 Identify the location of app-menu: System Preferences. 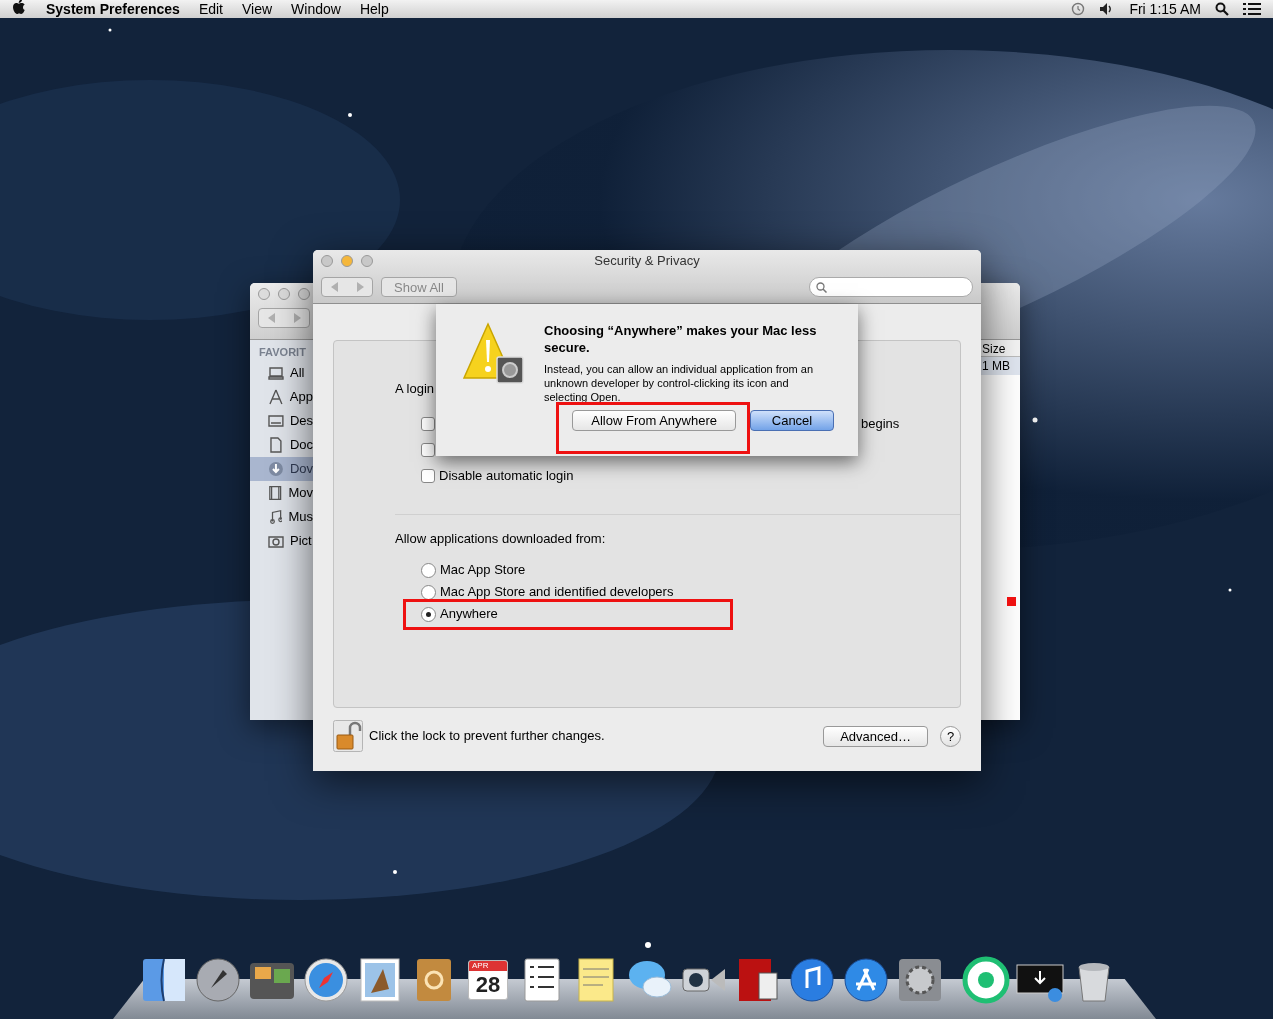
(113, 10).